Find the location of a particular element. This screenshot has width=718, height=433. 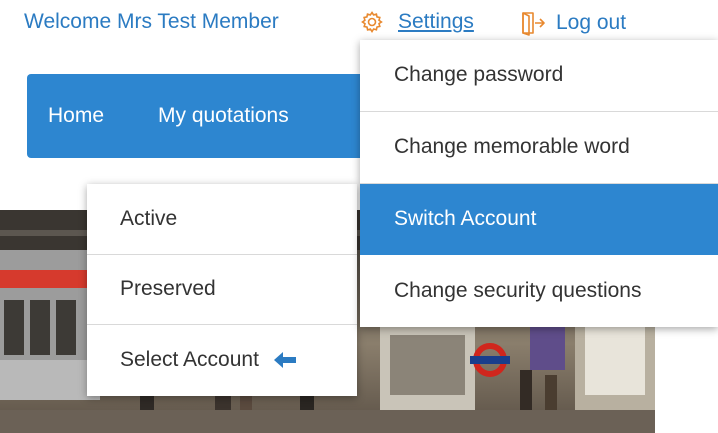

gear-icon is located at coordinates (372, 22).